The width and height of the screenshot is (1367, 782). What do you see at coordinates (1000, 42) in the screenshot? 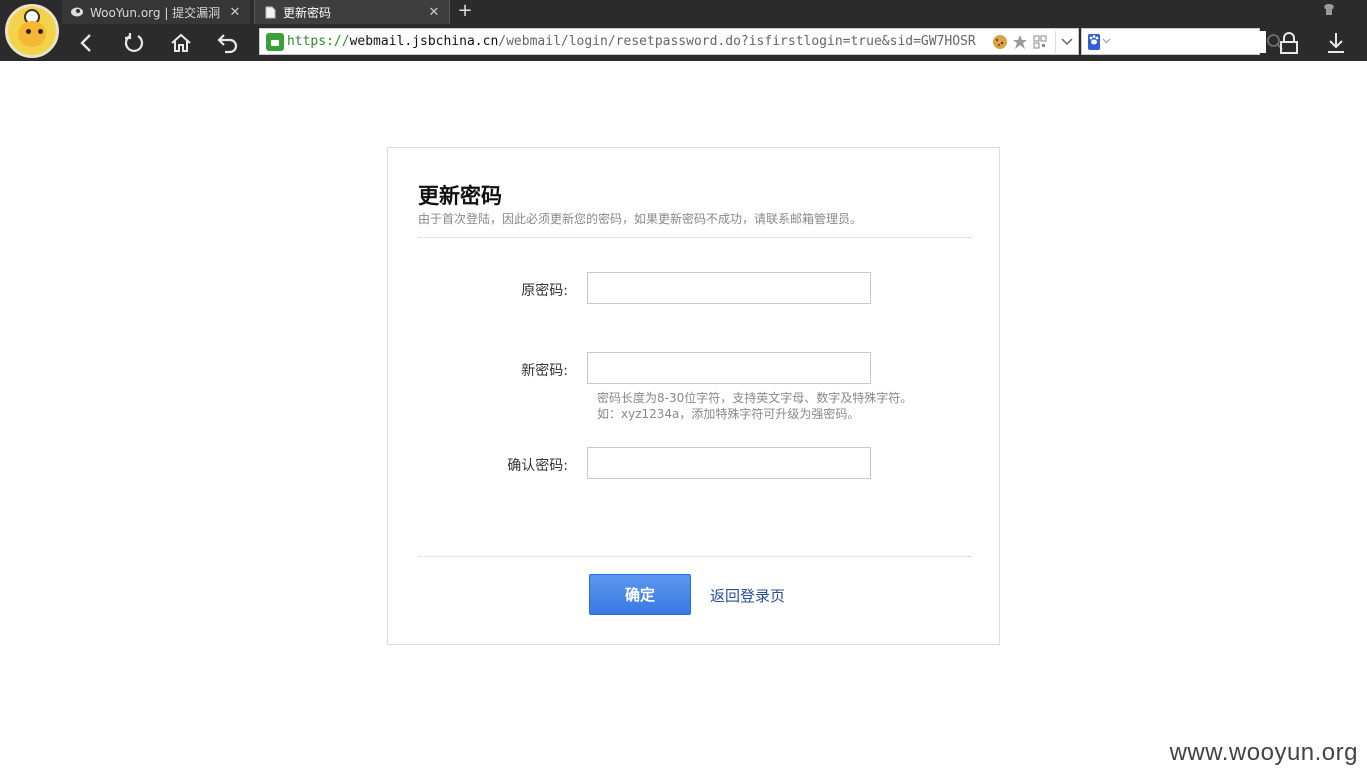
I see `cookie-icon` at bounding box center [1000, 42].